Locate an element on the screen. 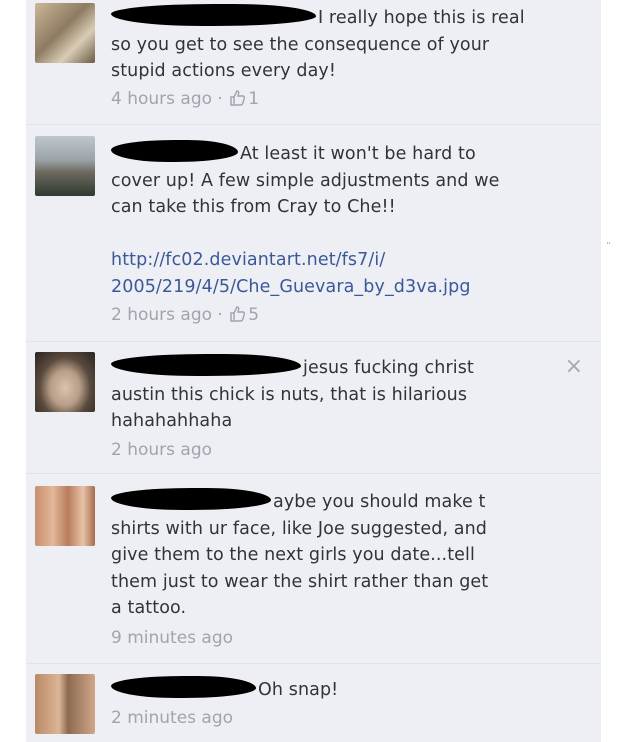 The image size is (630, 742). comment-meta: 2 hours ago is located at coordinates (161, 450).